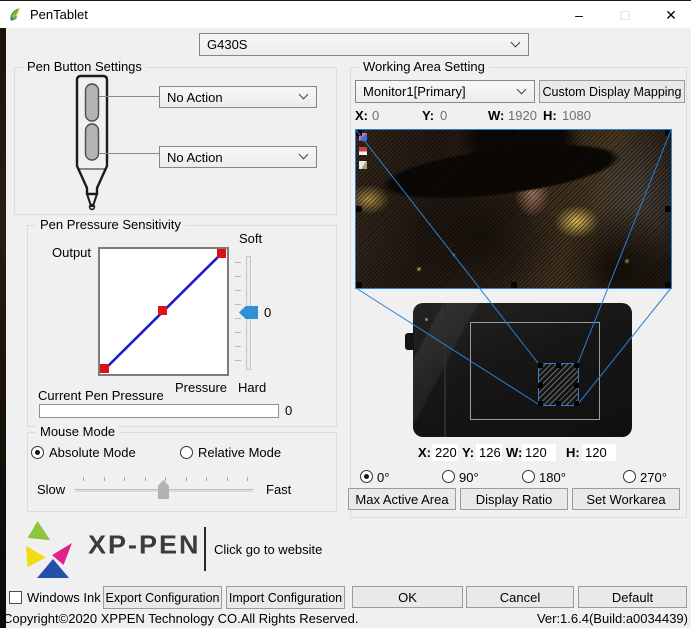  Describe the element at coordinates (428, 115) in the screenshot. I see `screen-y-label: Y:` at that location.